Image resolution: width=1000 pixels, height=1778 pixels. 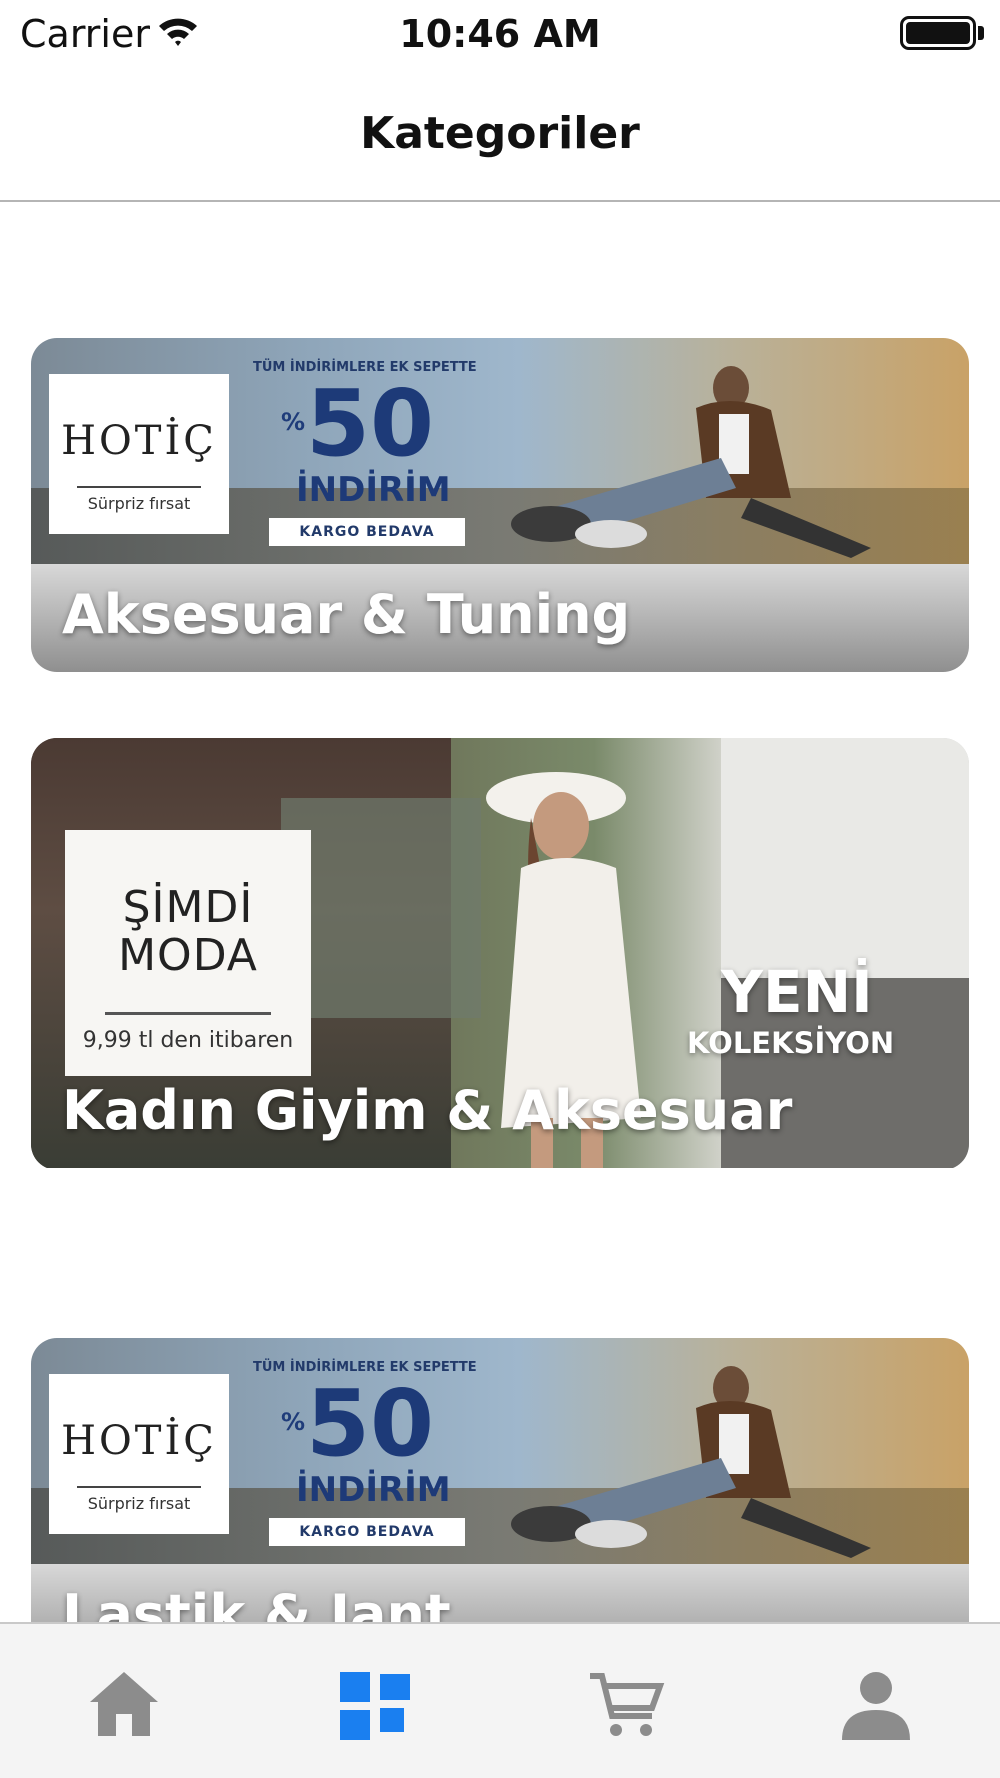 I want to click on clock: 10:46 AM, so click(x=500, y=34).